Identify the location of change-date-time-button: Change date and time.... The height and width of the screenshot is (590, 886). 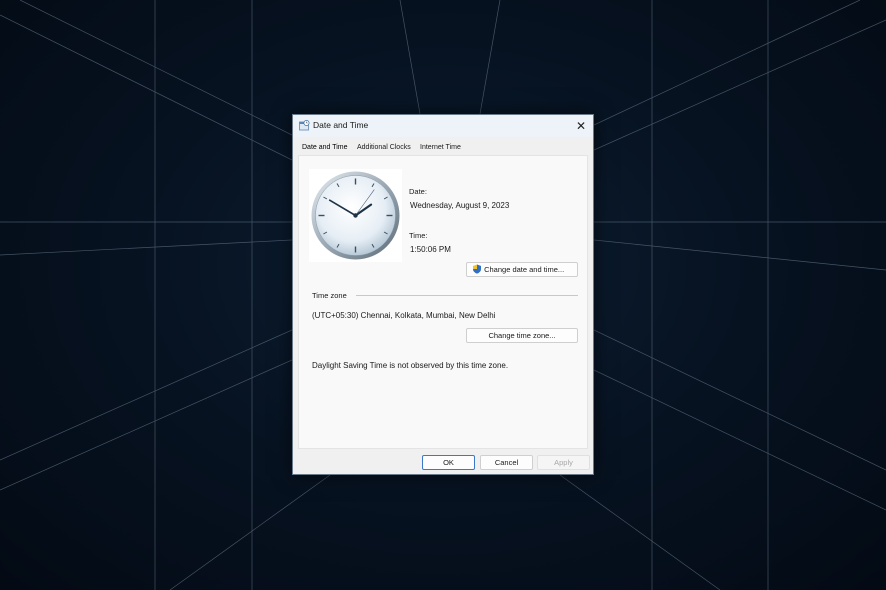
(522, 269).